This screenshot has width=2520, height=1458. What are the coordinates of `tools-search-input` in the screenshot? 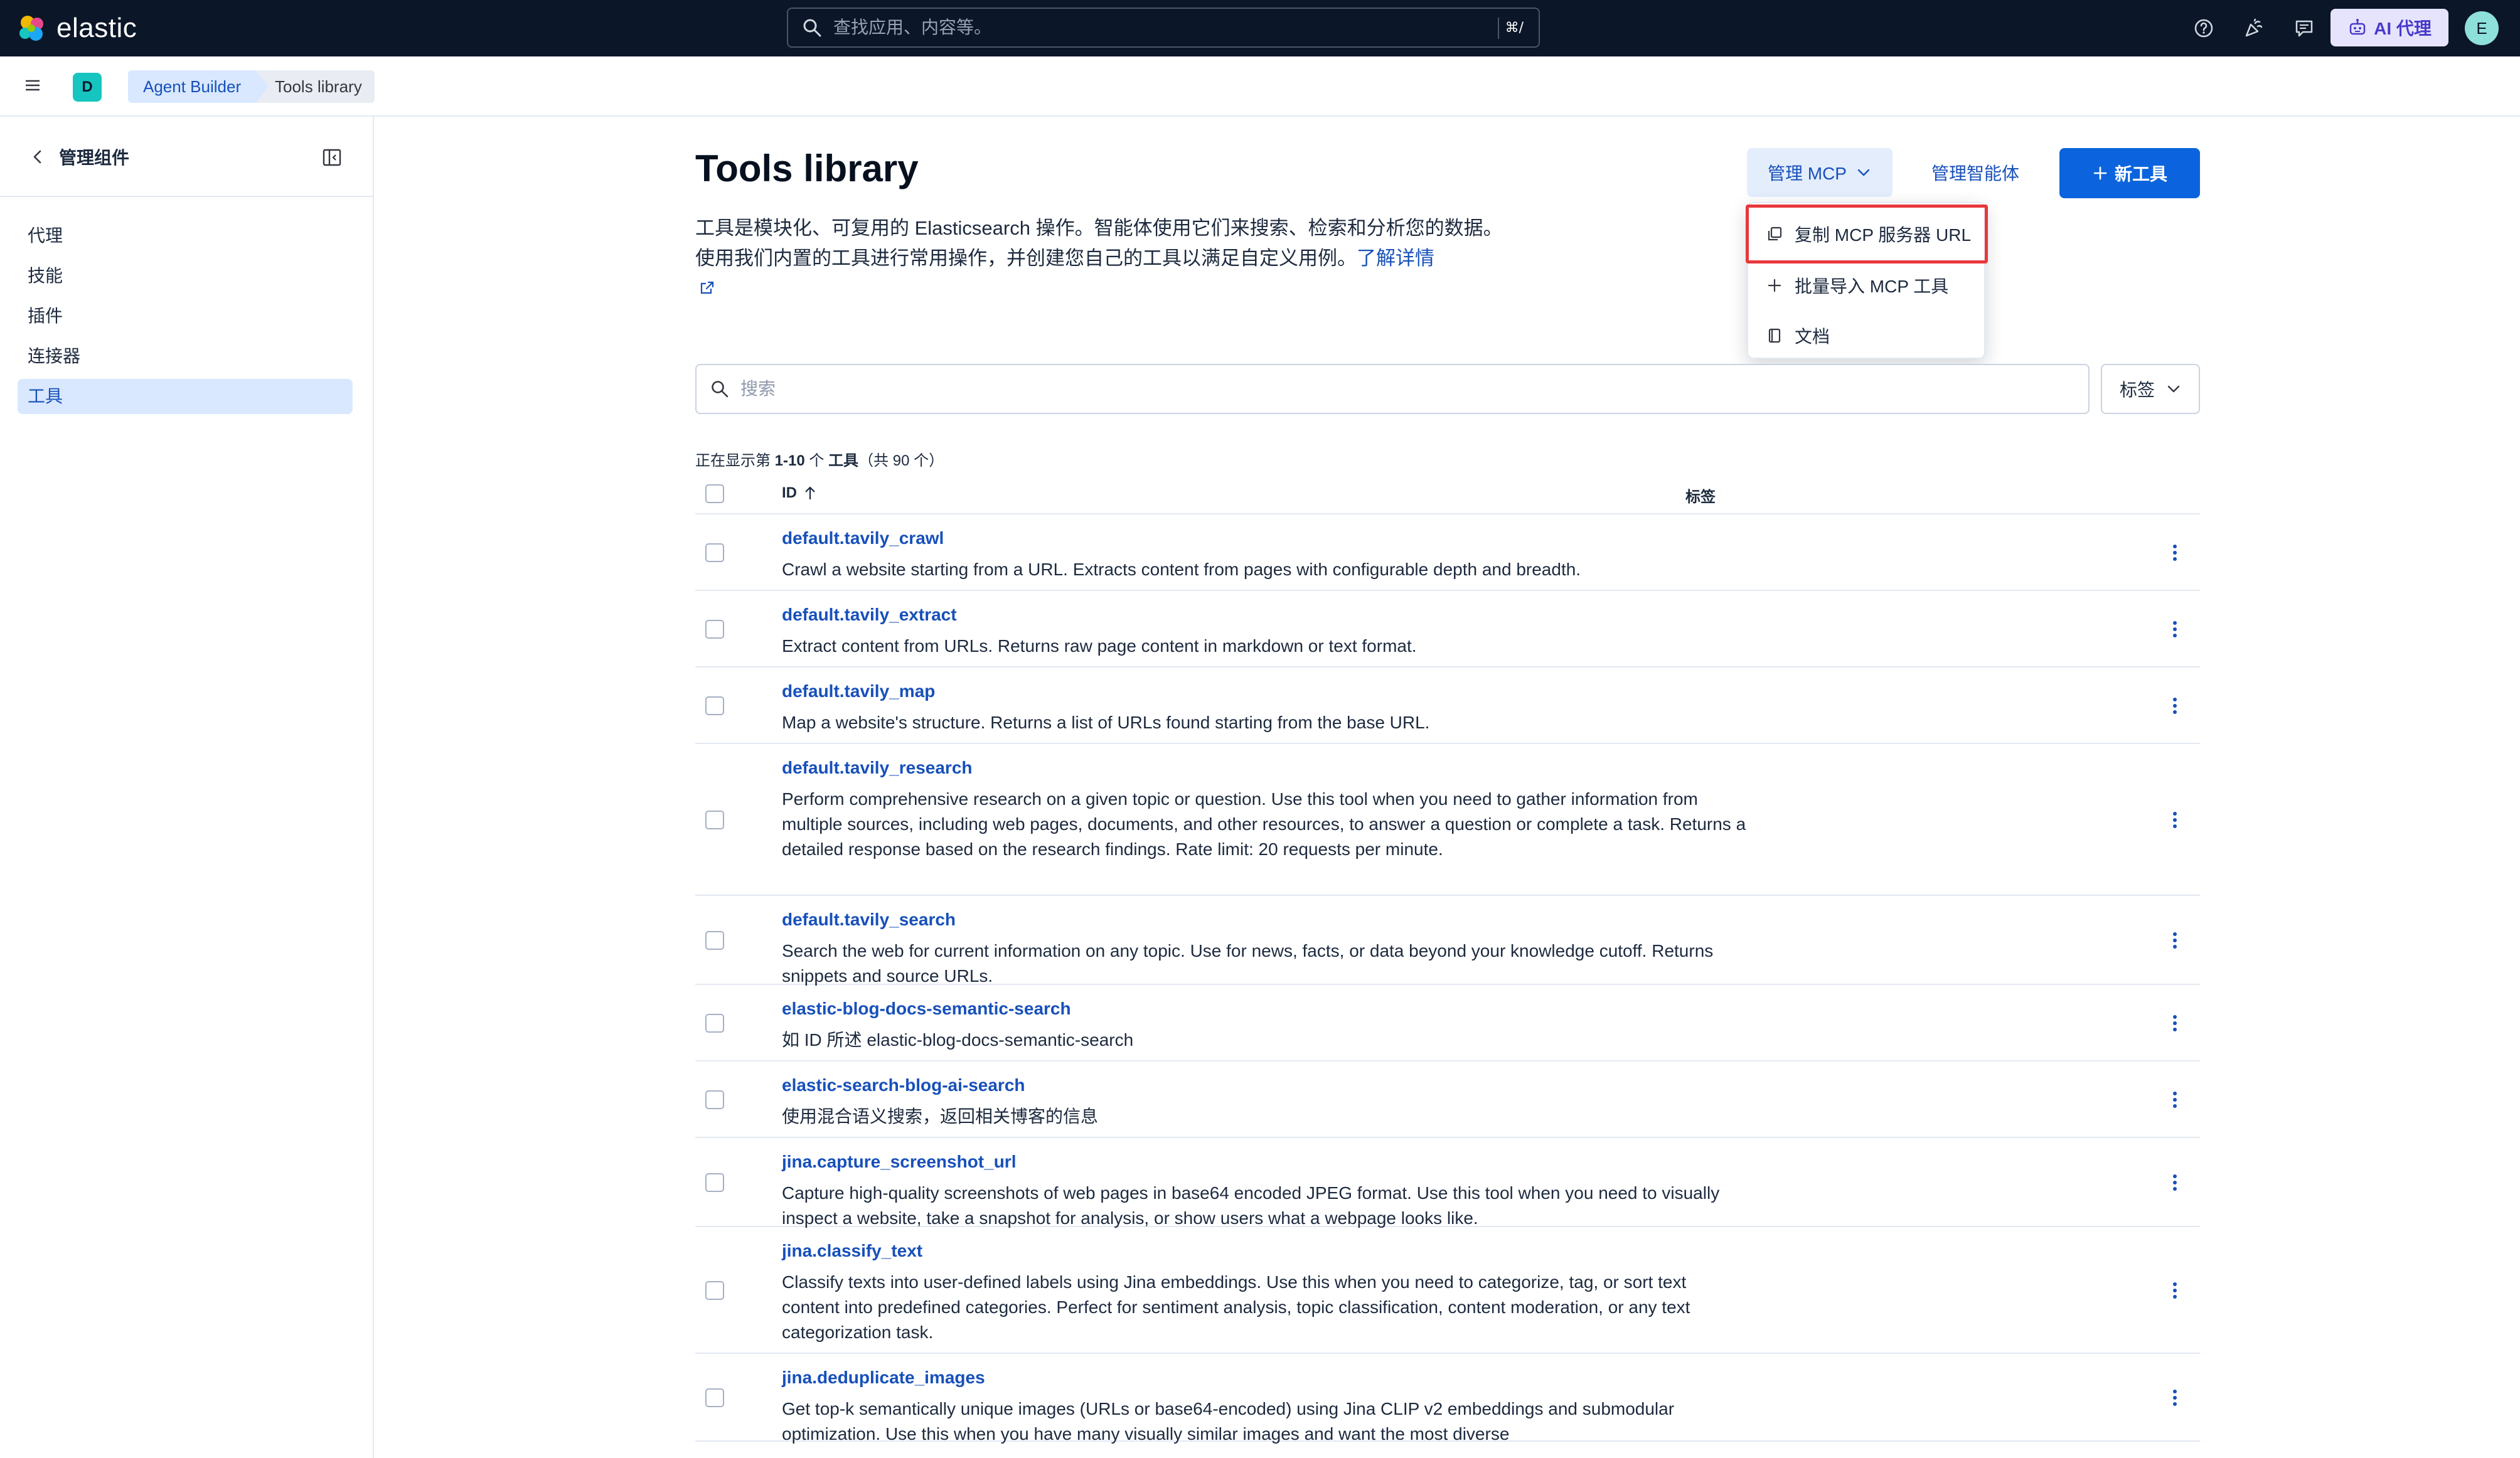 It's located at (1399, 389).